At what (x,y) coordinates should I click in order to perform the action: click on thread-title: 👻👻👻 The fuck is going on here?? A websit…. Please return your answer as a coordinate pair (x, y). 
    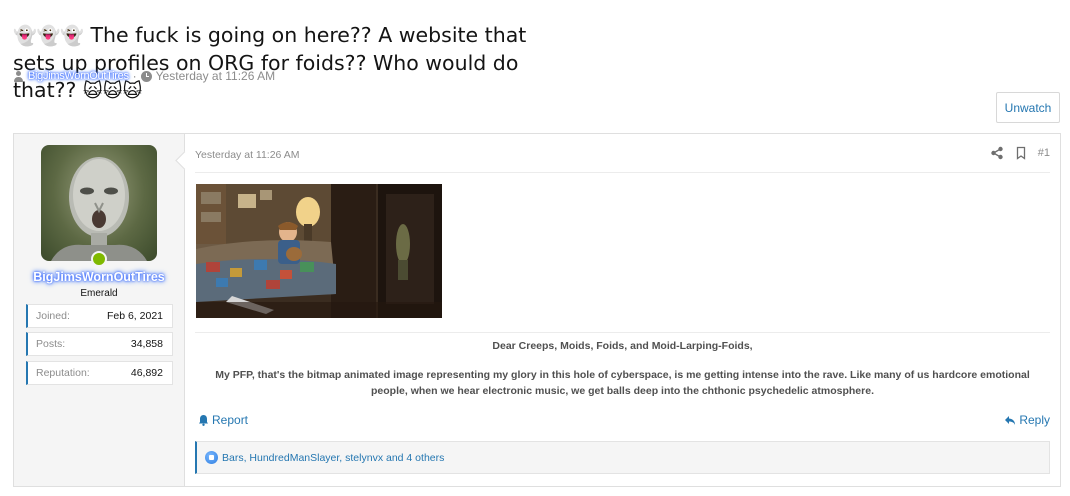
    Looking at the image, I should click on (293, 63).